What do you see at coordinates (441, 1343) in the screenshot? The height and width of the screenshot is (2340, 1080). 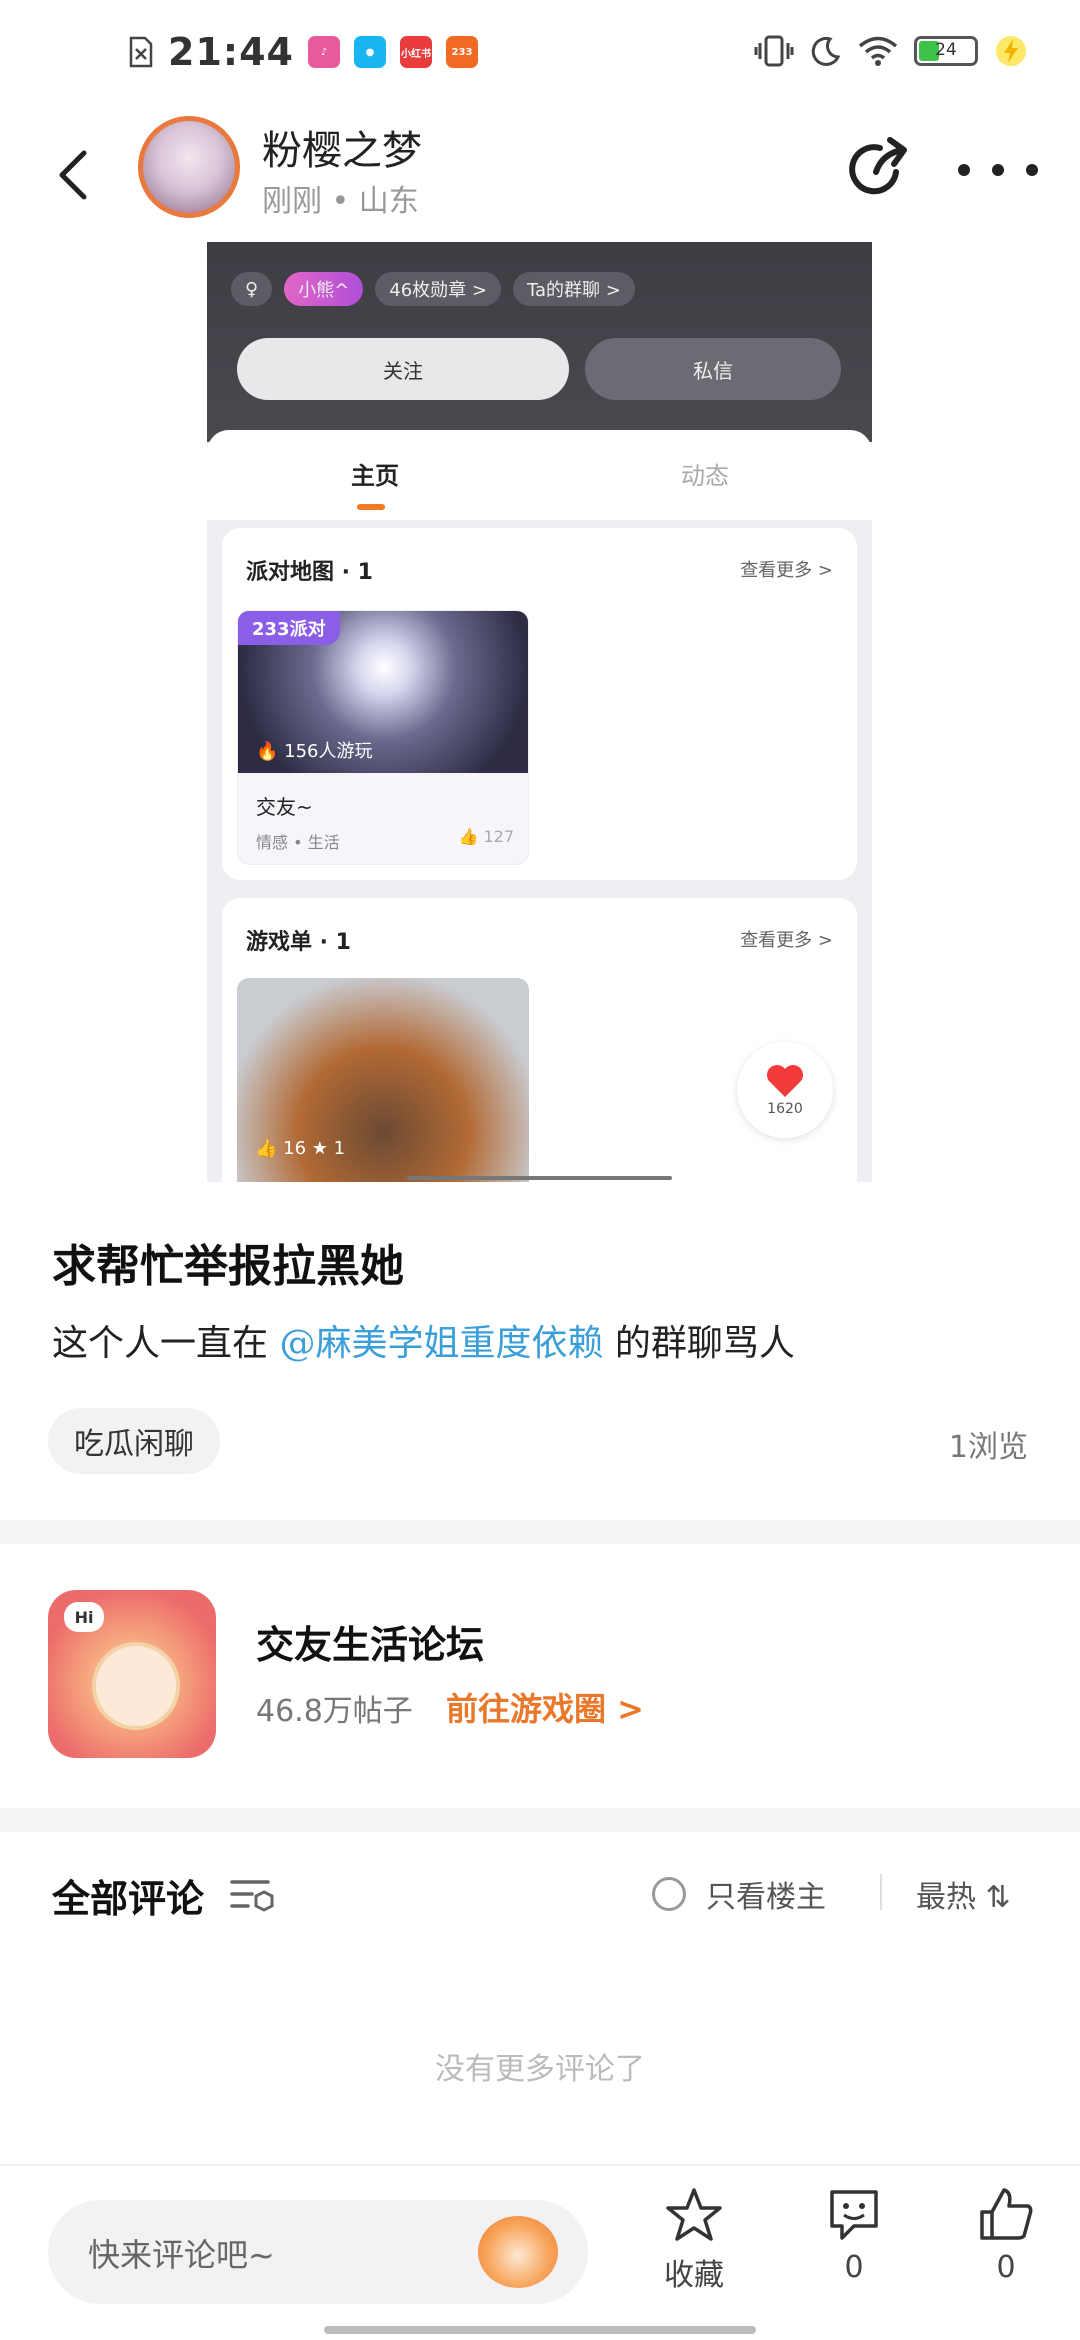 I see `mention-link: @麻美学姐重度依赖` at bounding box center [441, 1343].